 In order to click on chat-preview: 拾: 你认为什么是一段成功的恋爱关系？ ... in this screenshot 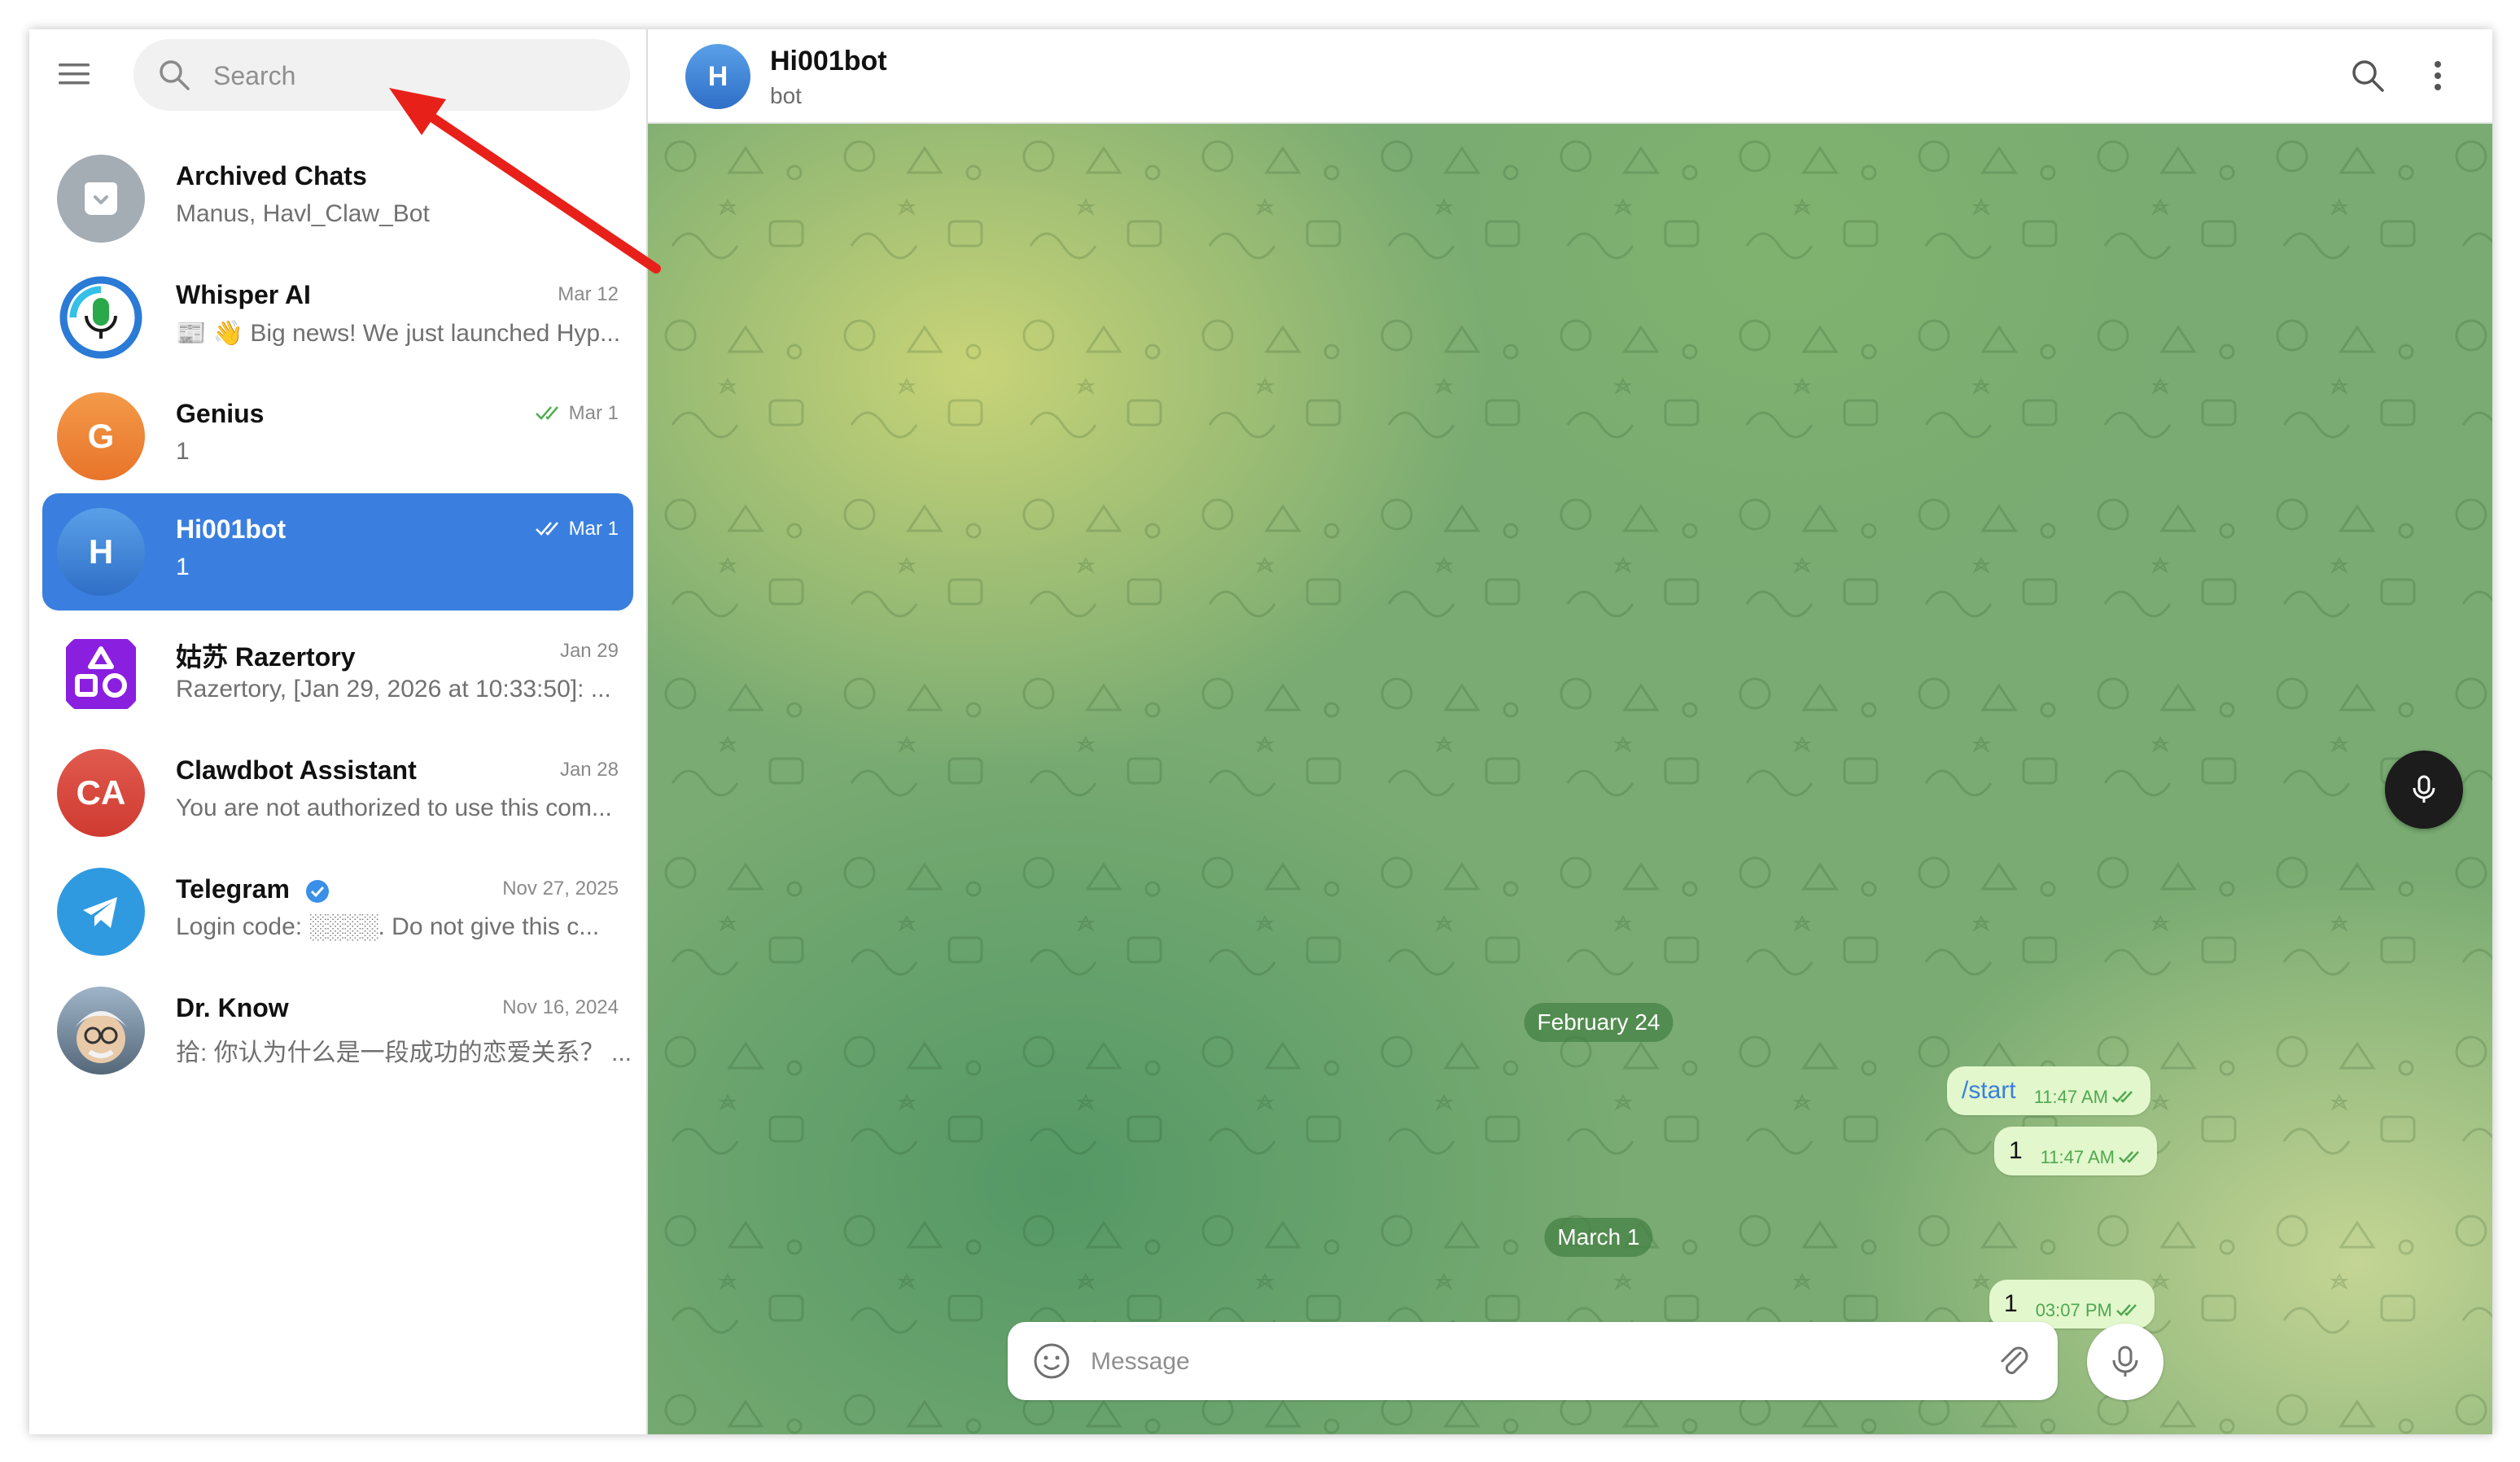, I will do `click(404, 1053)`.